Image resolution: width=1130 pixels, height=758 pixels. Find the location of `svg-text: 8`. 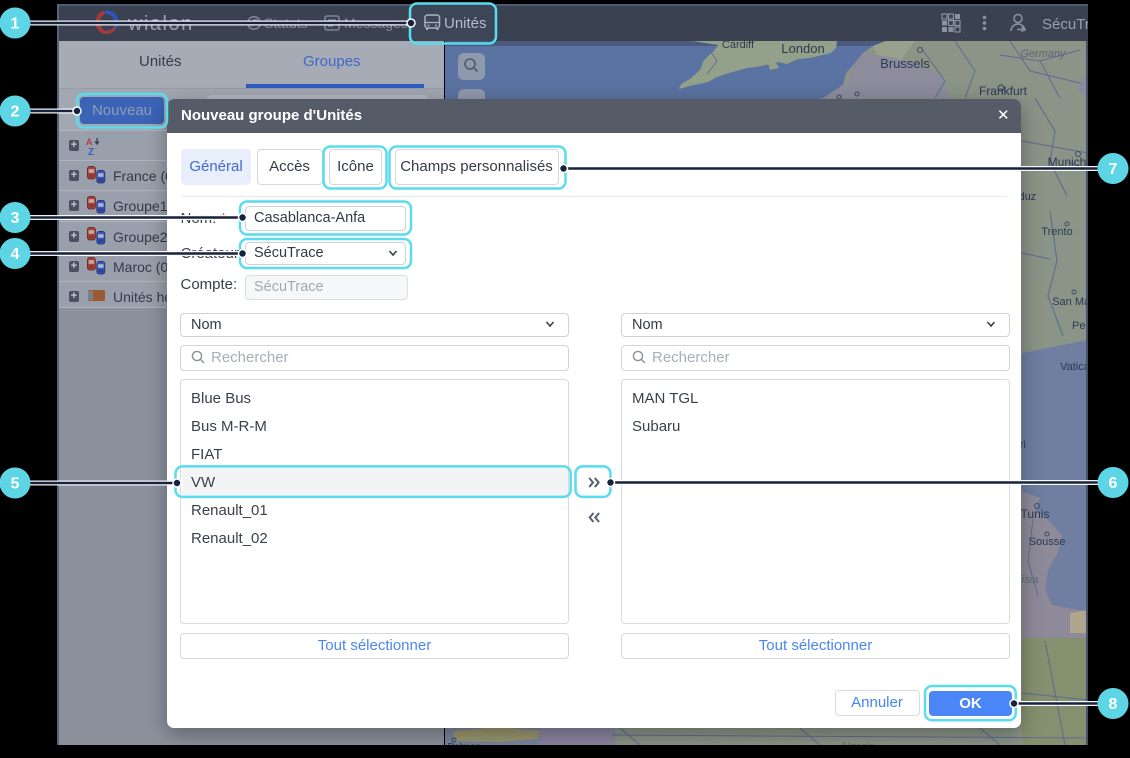

svg-text: 8 is located at coordinates (1113, 704).